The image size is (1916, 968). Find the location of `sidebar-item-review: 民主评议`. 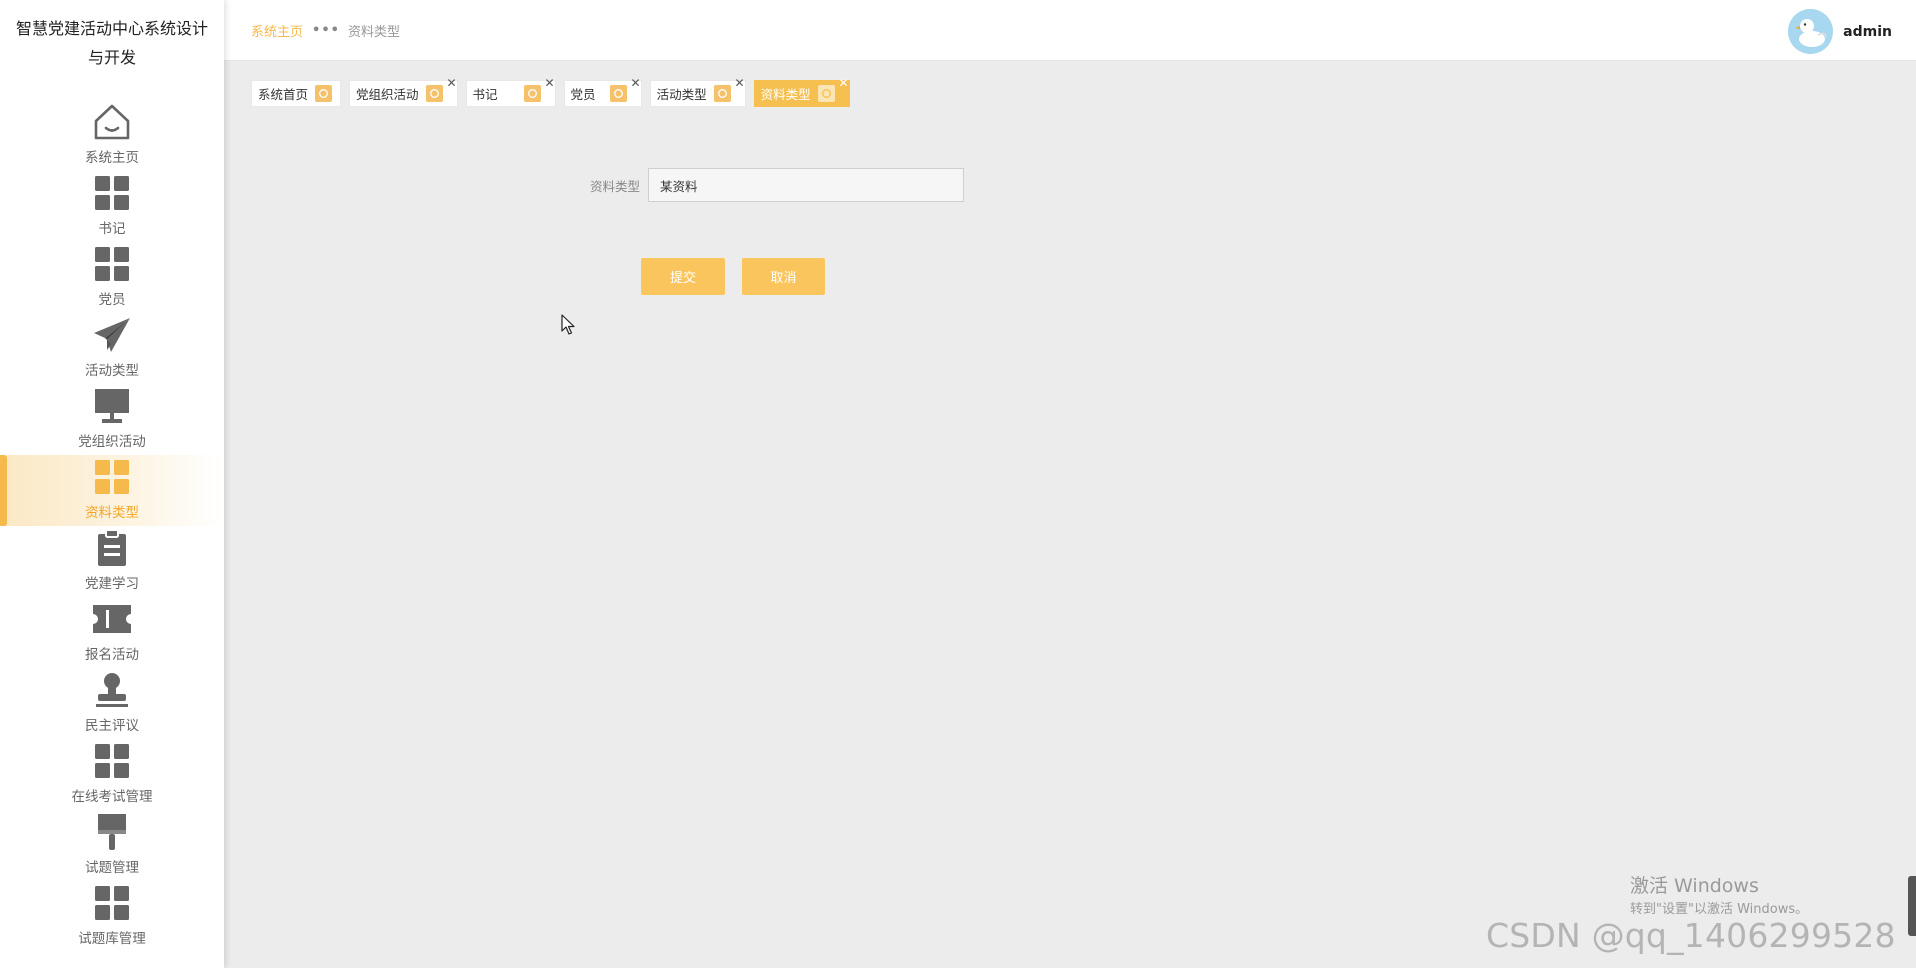

sidebar-item-review: 民主评议 is located at coordinates (112, 703).